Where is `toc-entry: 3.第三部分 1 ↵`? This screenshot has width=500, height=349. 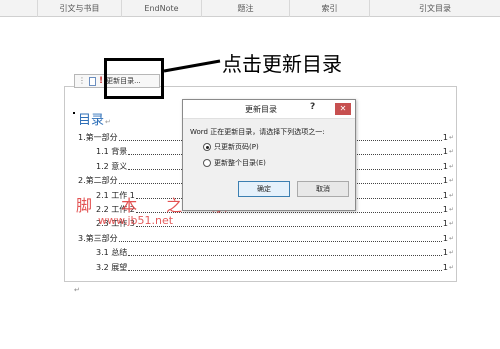 toc-entry: 3.第三部分 1 ↵ is located at coordinates (266, 239).